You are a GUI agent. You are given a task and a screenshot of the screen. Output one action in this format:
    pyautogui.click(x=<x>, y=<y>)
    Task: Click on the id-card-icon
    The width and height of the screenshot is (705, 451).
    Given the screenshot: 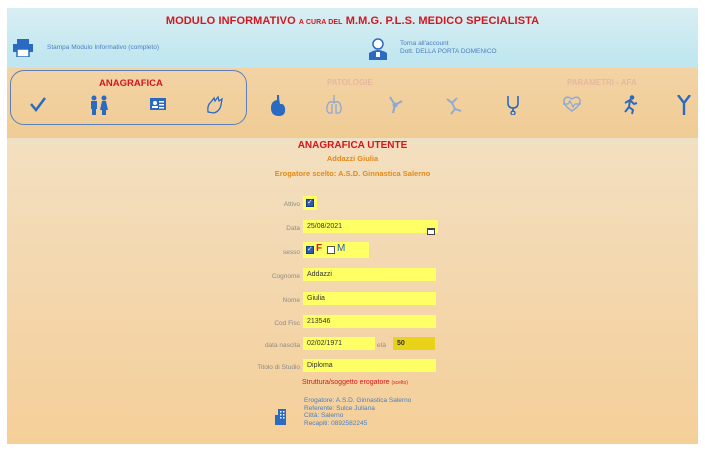 What is the action you would take?
    pyautogui.click(x=158, y=106)
    